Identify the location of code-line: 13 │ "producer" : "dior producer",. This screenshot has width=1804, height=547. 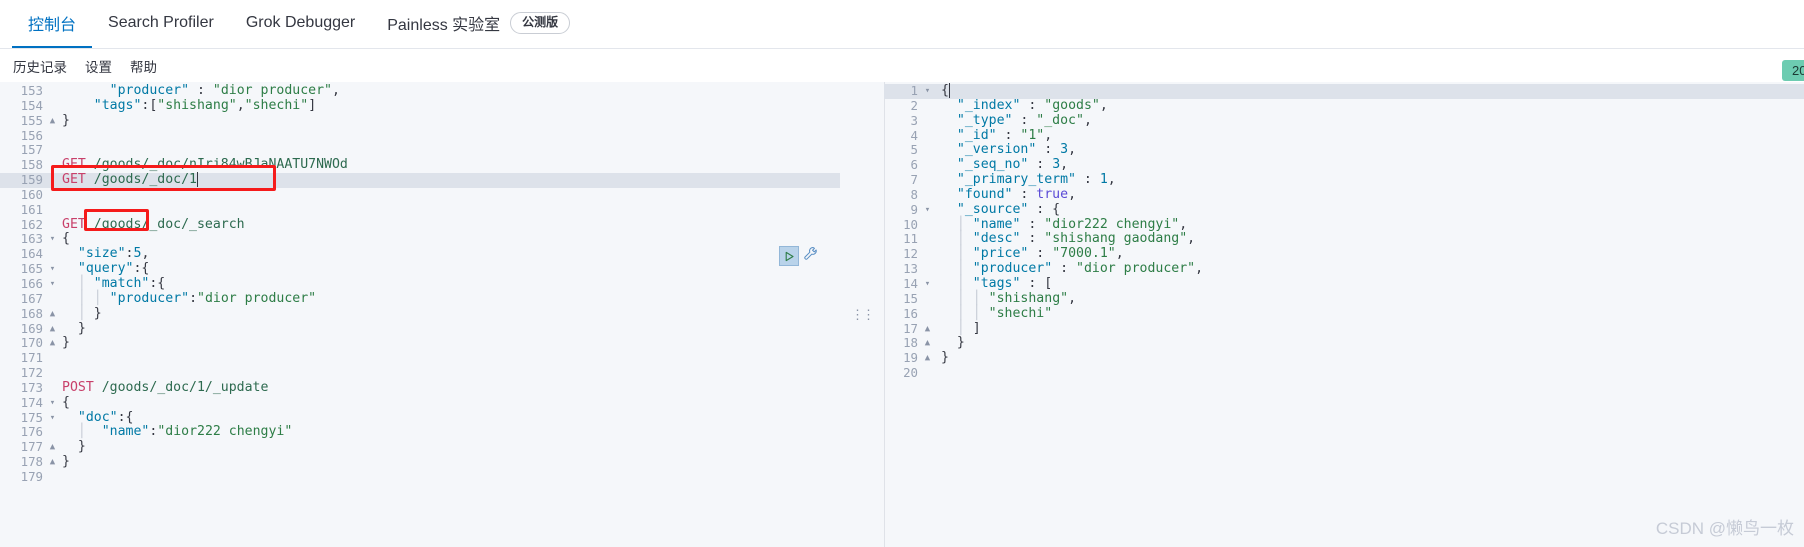
(1344, 269).